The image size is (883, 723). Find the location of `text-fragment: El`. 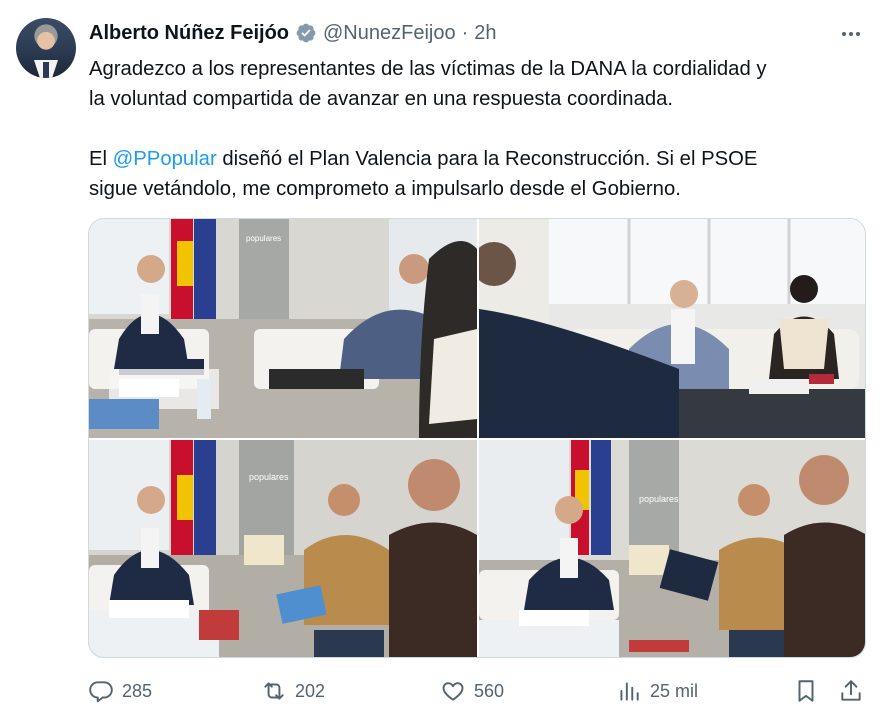

text-fragment: El is located at coordinates (101, 159).